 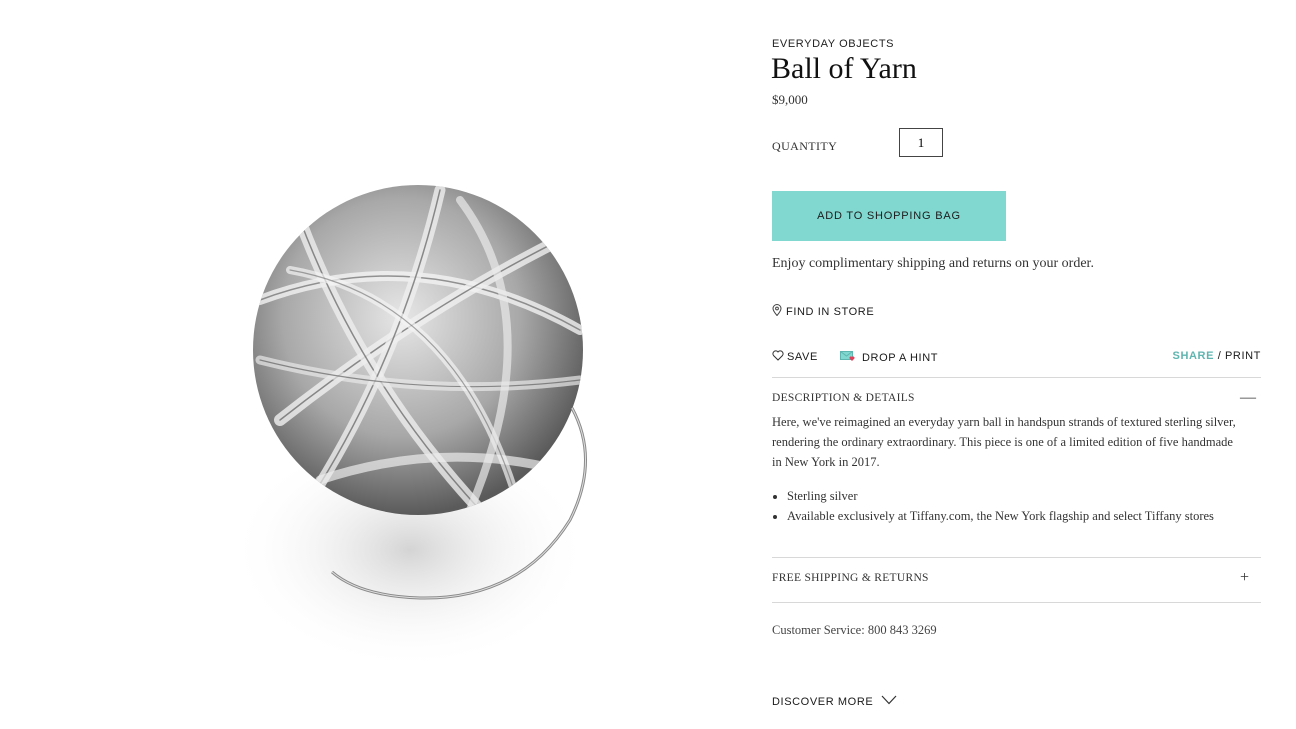 What do you see at coordinates (805, 146) in the screenshot?
I see `quantity-label: QUANTITY` at bounding box center [805, 146].